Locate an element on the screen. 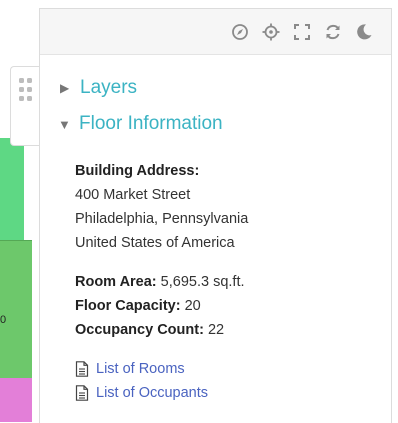 The width and height of the screenshot is (398, 423). floor-capacity-label: Floor Capacity: is located at coordinates (128, 306).